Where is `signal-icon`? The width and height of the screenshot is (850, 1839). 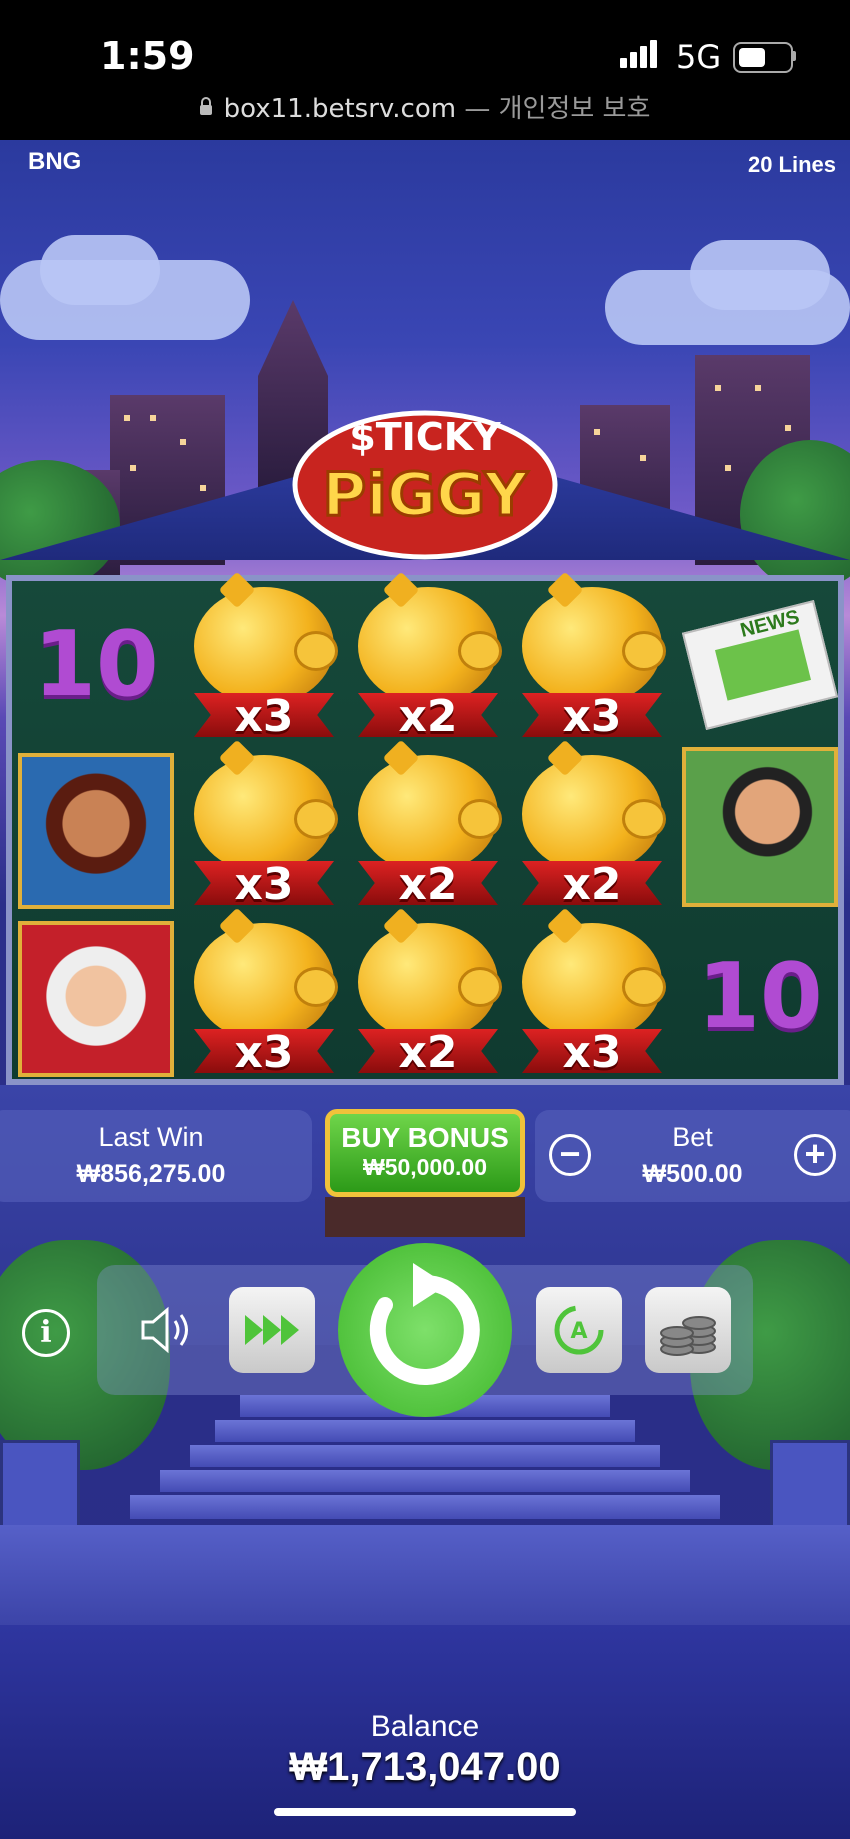 signal-icon is located at coordinates (640, 54).